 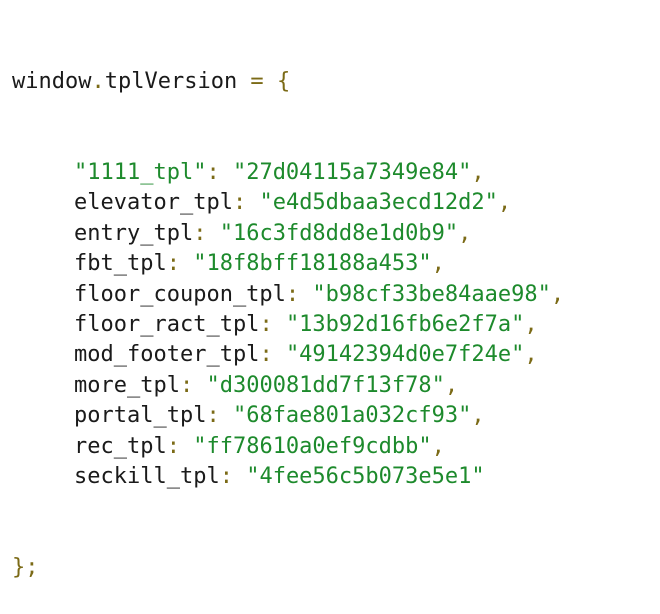 I want to click on open-brace: {, so click(x=283, y=81).